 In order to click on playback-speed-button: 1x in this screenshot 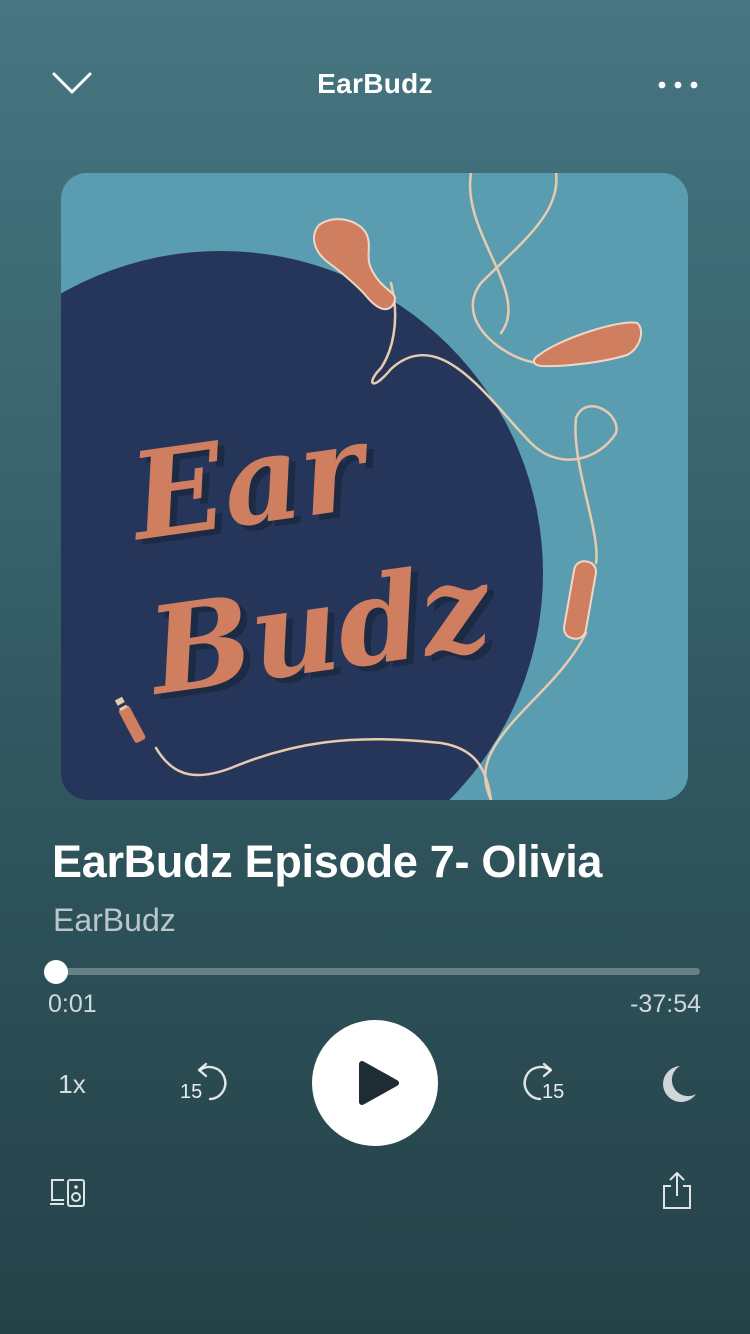, I will do `click(72, 1084)`.